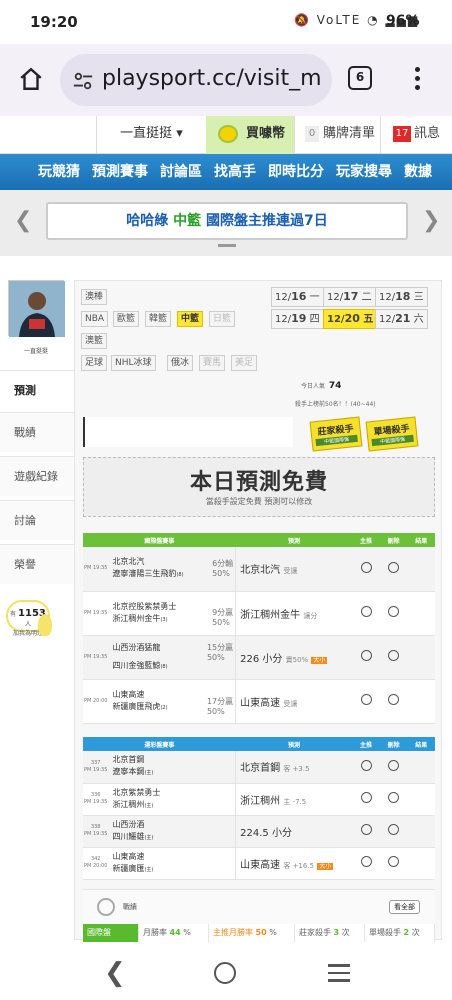 The height and width of the screenshot is (1000, 452). What do you see at coordinates (404, 907) in the screenshot?
I see `view-all-button: 看全部` at bounding box center [404, 907].